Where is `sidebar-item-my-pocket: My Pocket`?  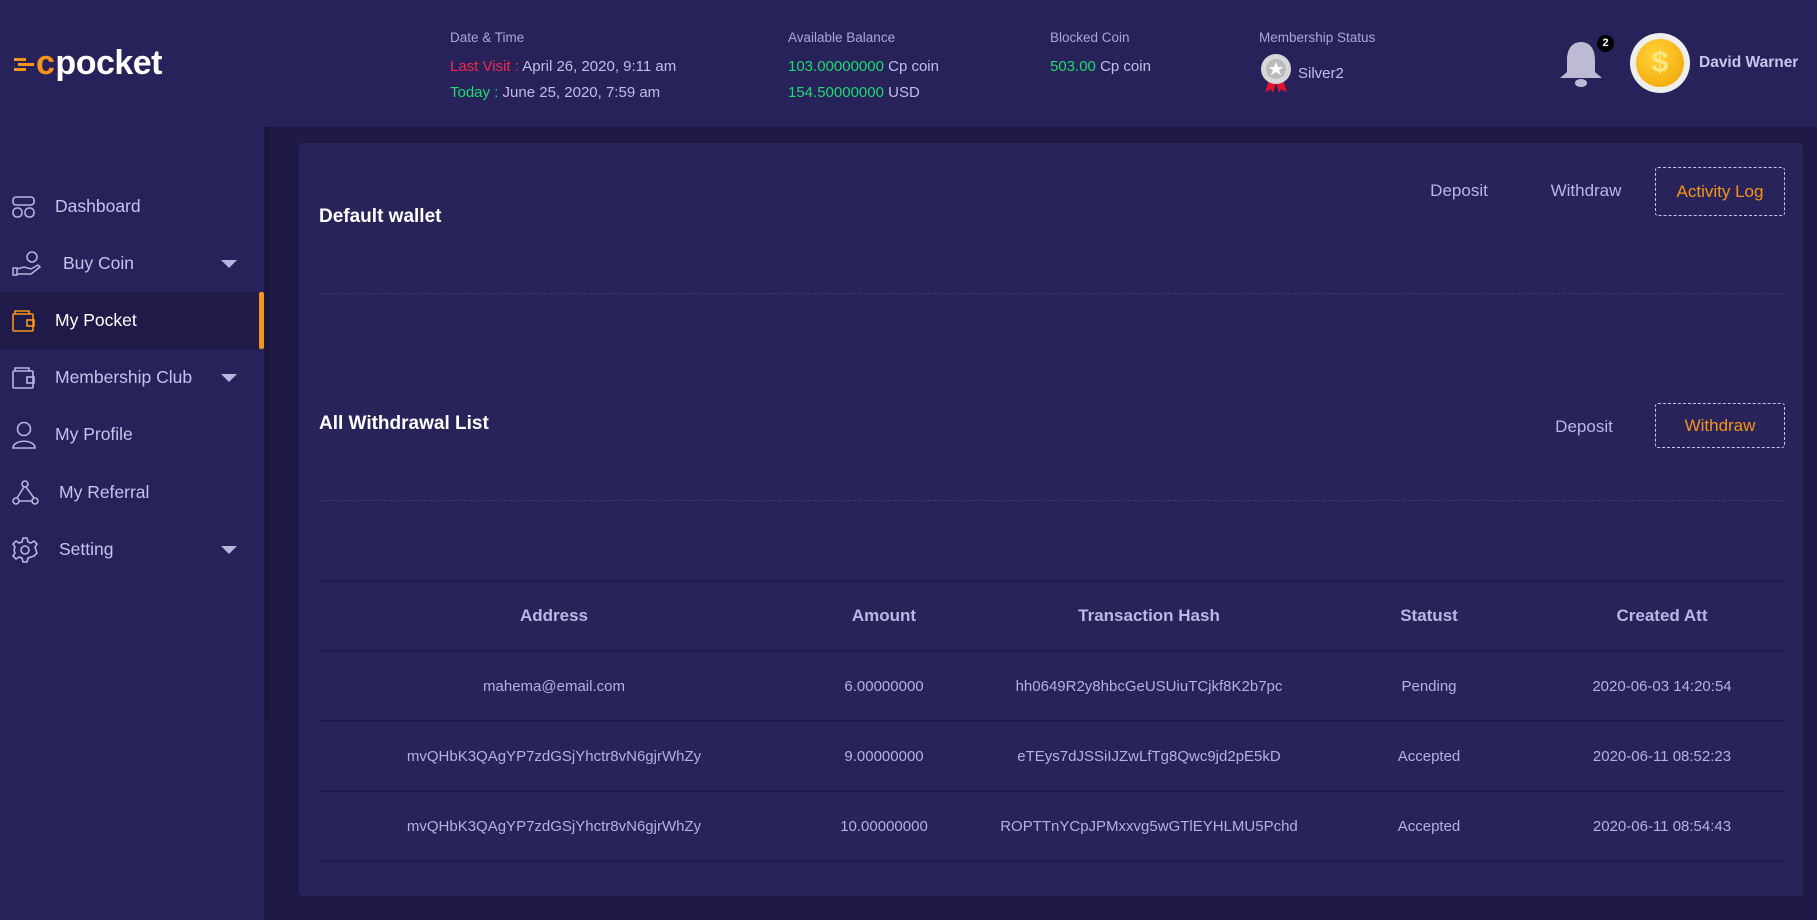
sidebar-item-my-pocket: My Pocket is located at coordinates (132, 320).